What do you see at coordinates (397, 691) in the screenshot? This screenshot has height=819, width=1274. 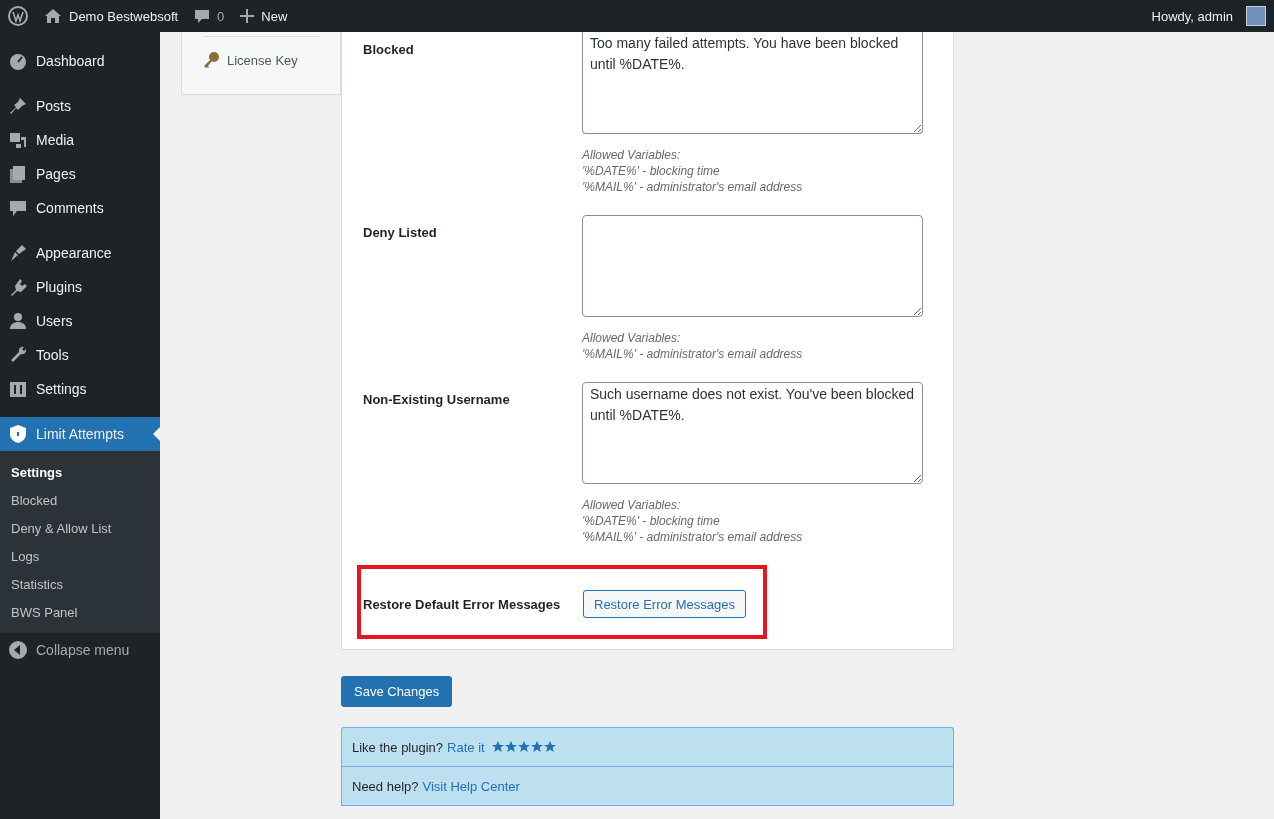 I see `save-button: Save Changes` at bounding box center [397, 691].